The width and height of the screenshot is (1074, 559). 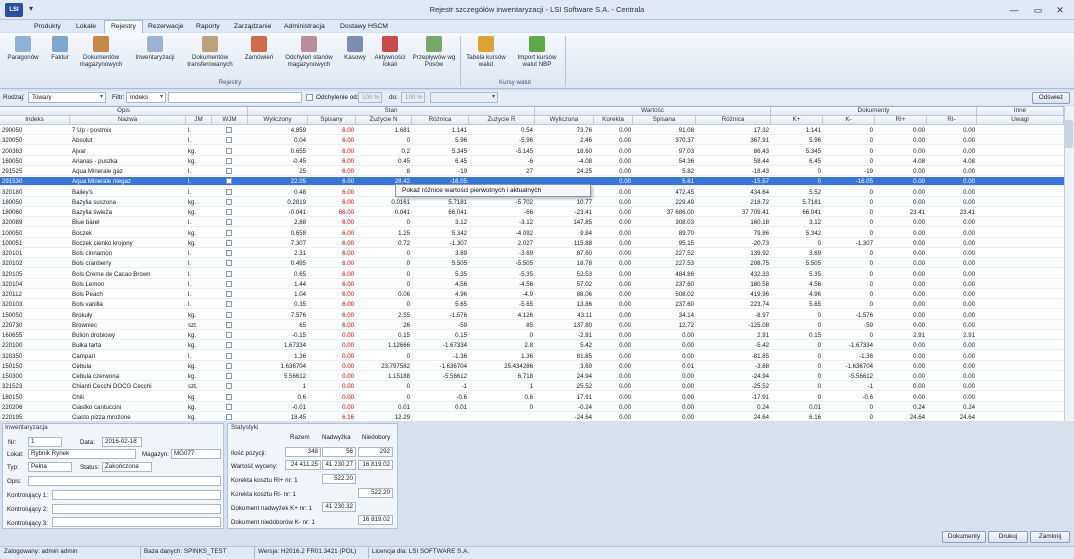 What do you see at coordinates (502, 120) in the screenshot?
I see `header-zuzycie-r: Zużycie R` at bounding box center [502, 120].